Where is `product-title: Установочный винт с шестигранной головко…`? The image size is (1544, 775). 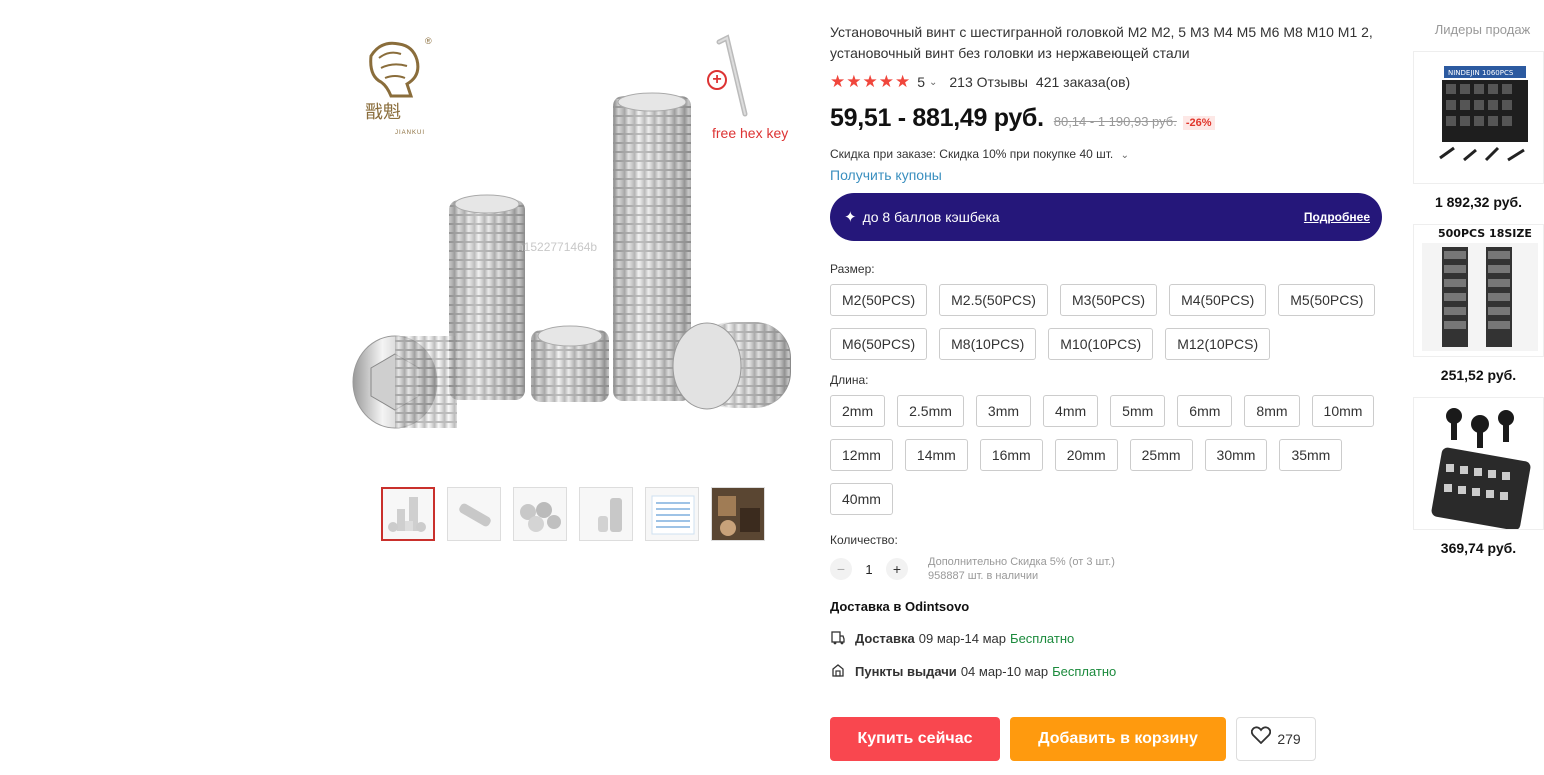
product-title: Установочный винт с шестигранной головко… is located at coordinates (1101, 42).